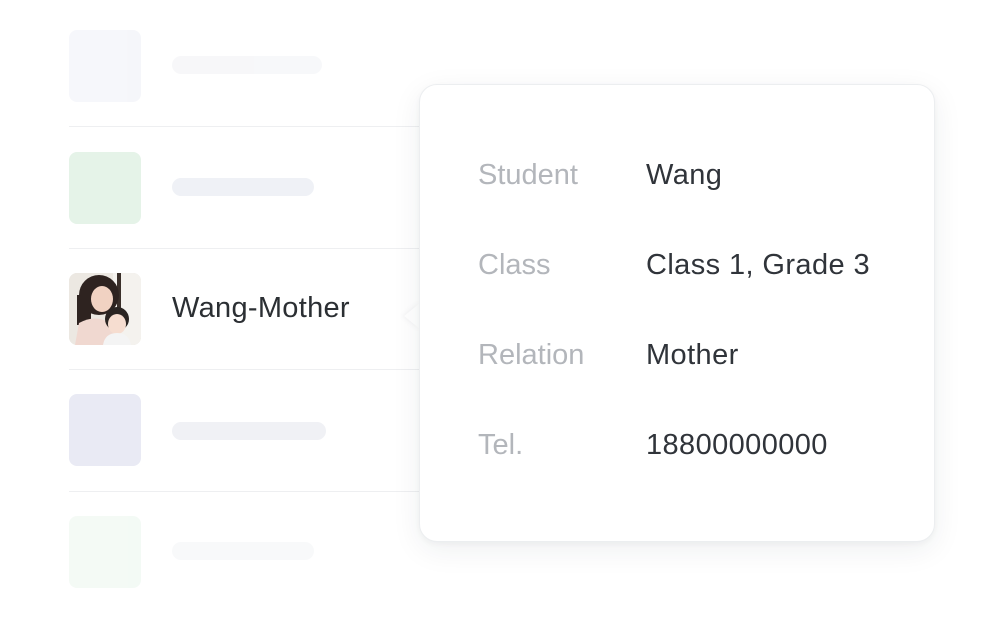 The image size is (981, 618). I want to click on detail-row-relation: Relation Mother, so click(698, 359).